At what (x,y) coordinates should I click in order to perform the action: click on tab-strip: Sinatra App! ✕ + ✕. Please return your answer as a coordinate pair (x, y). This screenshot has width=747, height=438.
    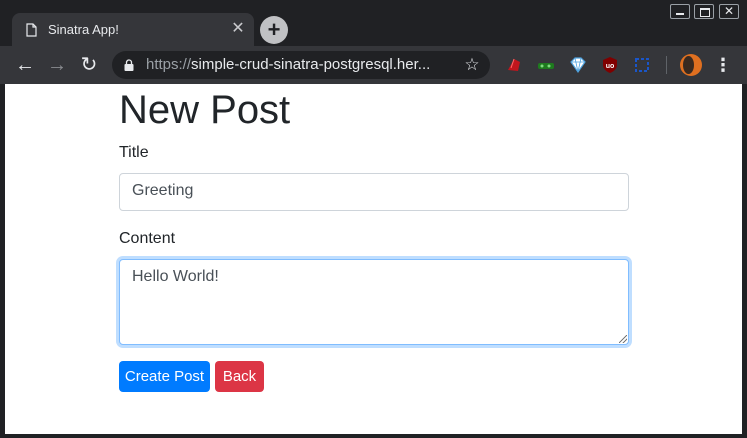
    Looking at the image, I should click on (373, 23).